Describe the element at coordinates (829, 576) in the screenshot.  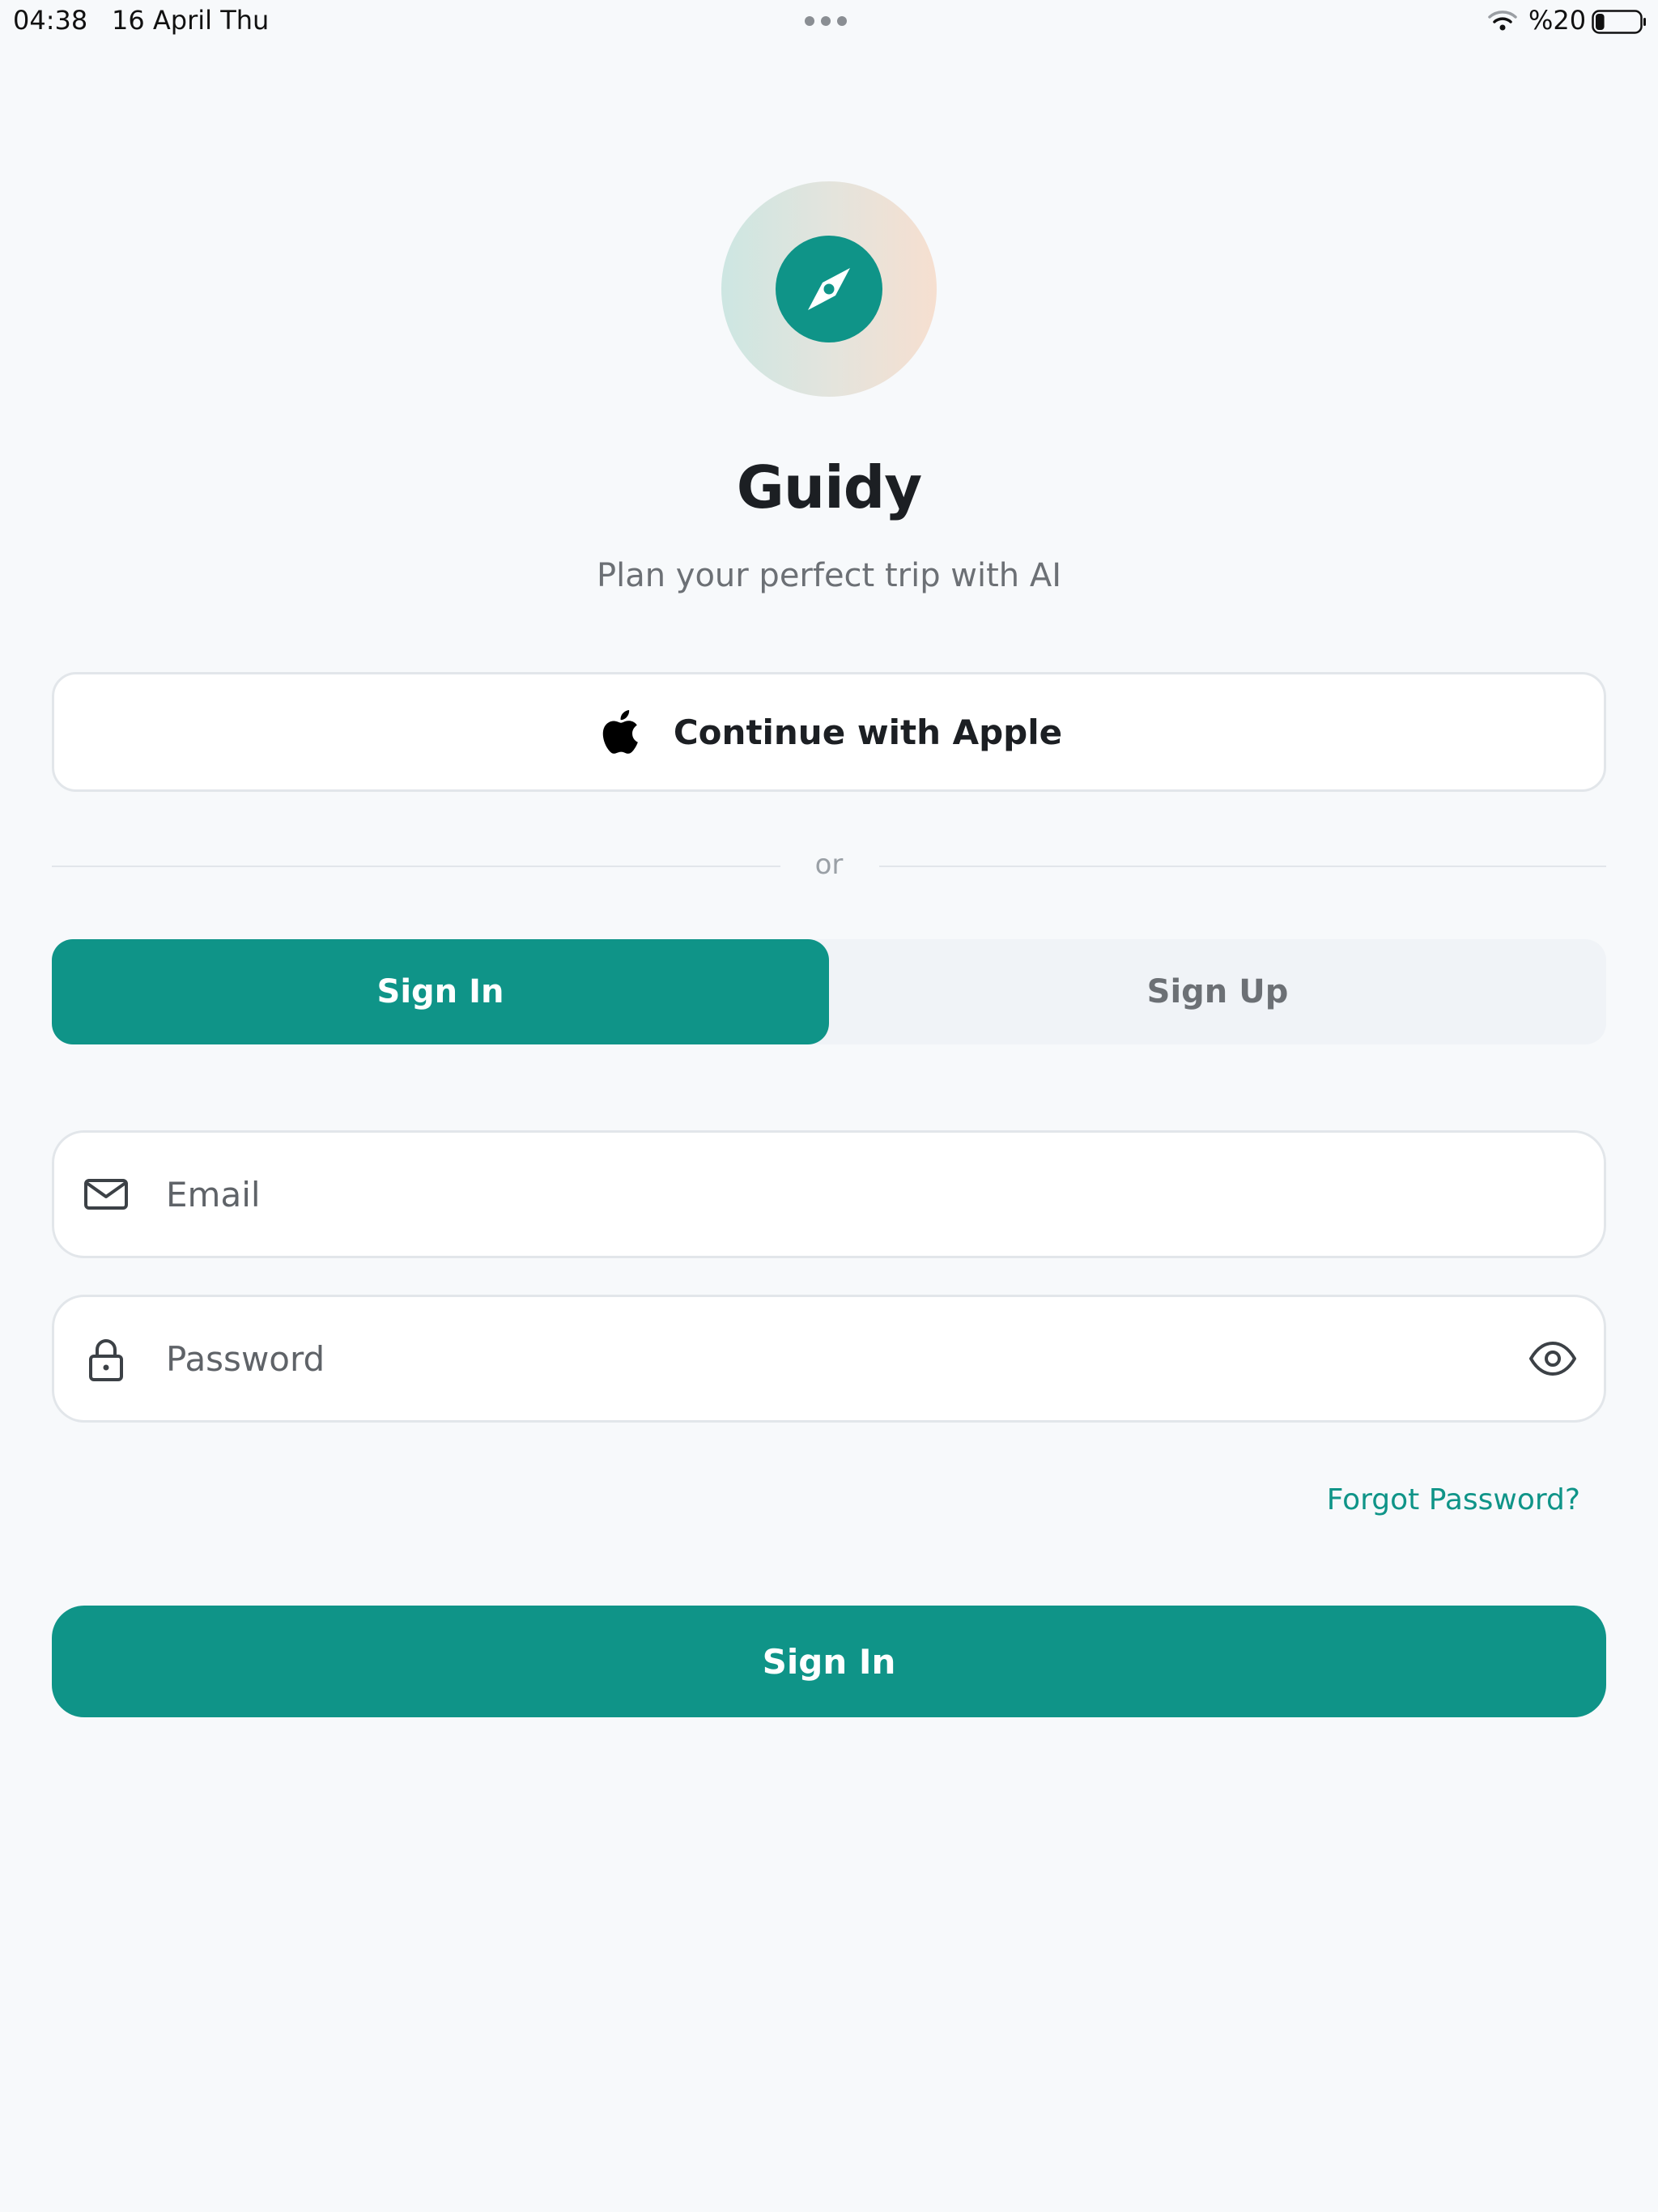
I see `app-subtitle: Plan your perfect trip with AI` at that location.